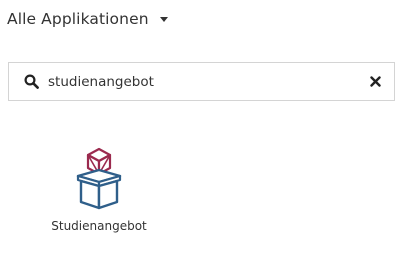 Image resolution: width=400 pixels, height=259 pixels. I want to click on clear-search-icon, so click(375, 82).